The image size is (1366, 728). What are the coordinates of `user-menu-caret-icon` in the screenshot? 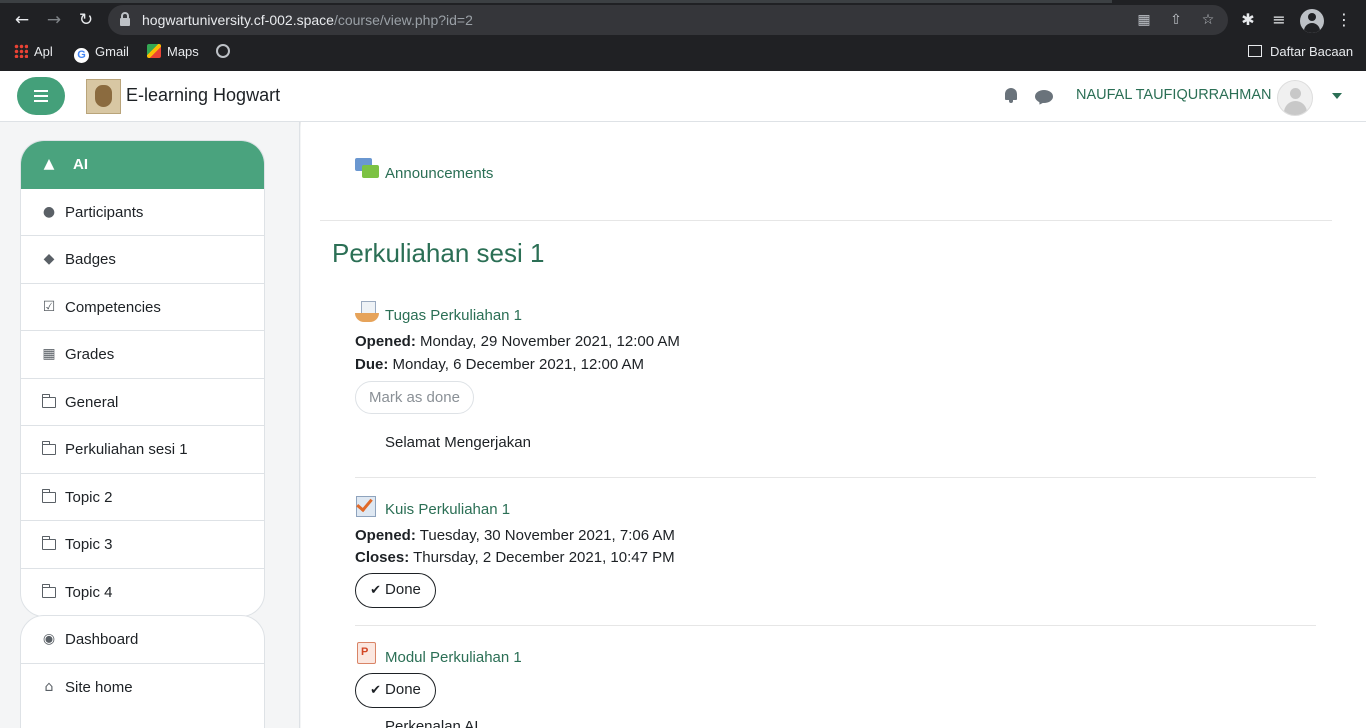 It's located at (1337, 96).